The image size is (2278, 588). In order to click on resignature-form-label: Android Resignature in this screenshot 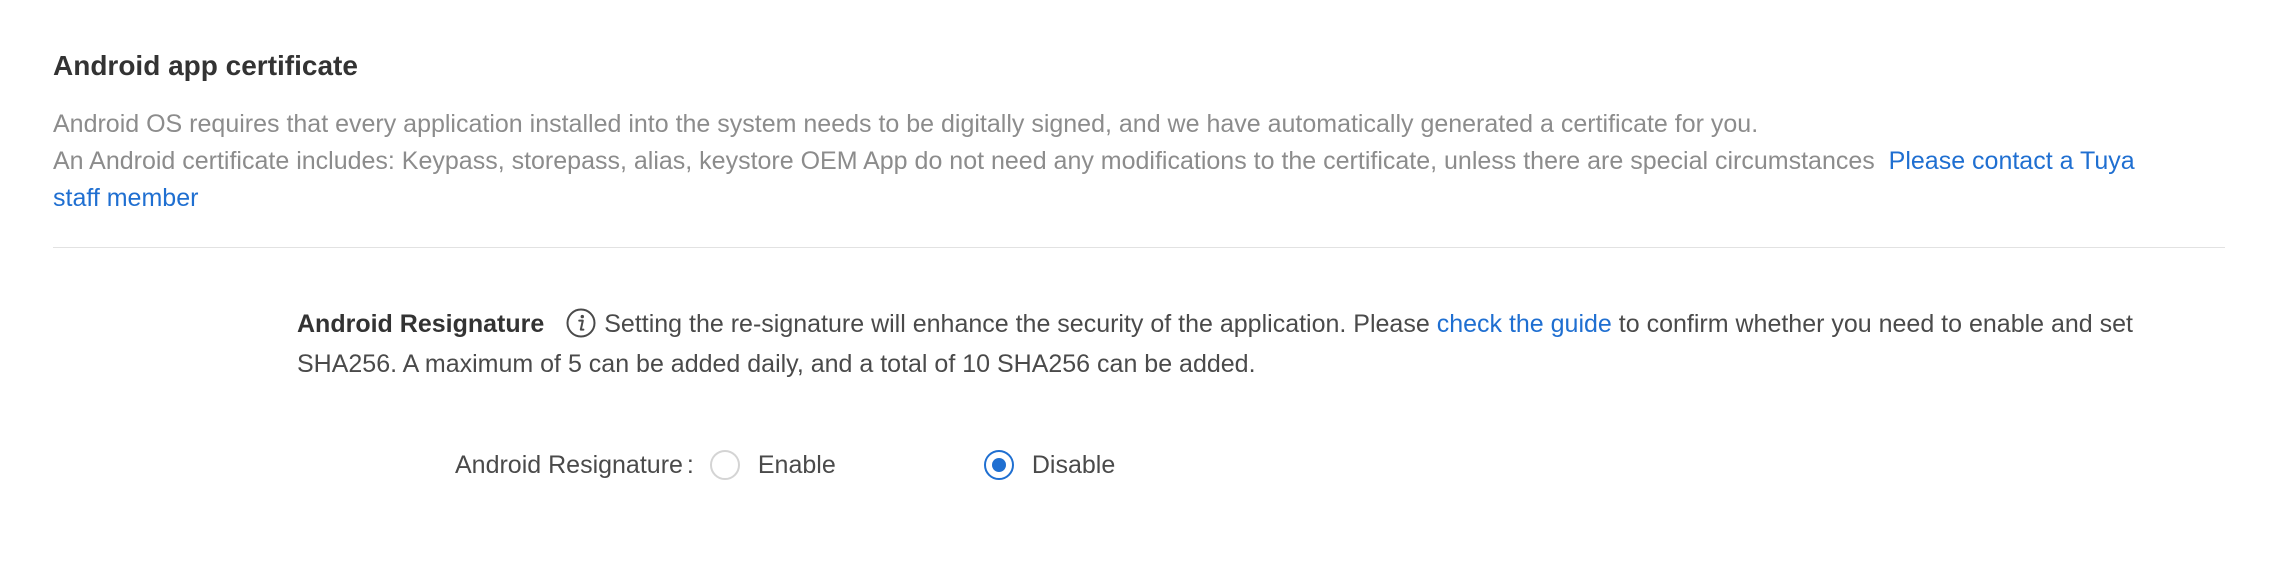, I will do `click(569, 464)`.